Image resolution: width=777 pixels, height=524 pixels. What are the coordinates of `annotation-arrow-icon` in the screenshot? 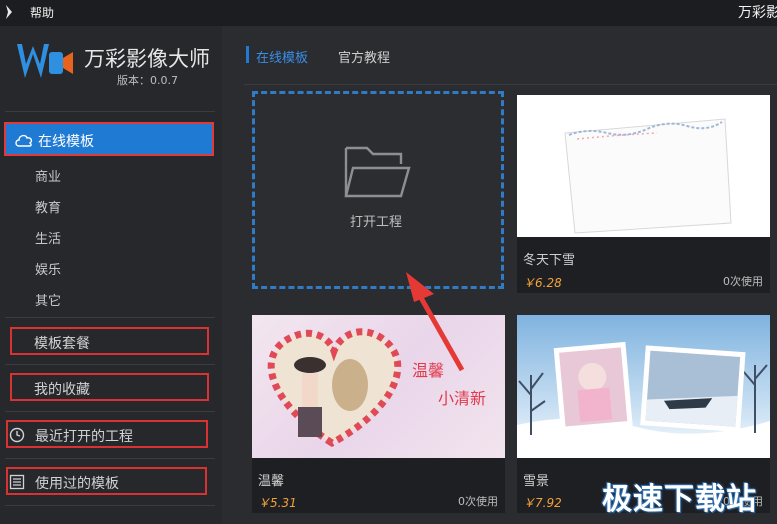 It's located at (435, 322).